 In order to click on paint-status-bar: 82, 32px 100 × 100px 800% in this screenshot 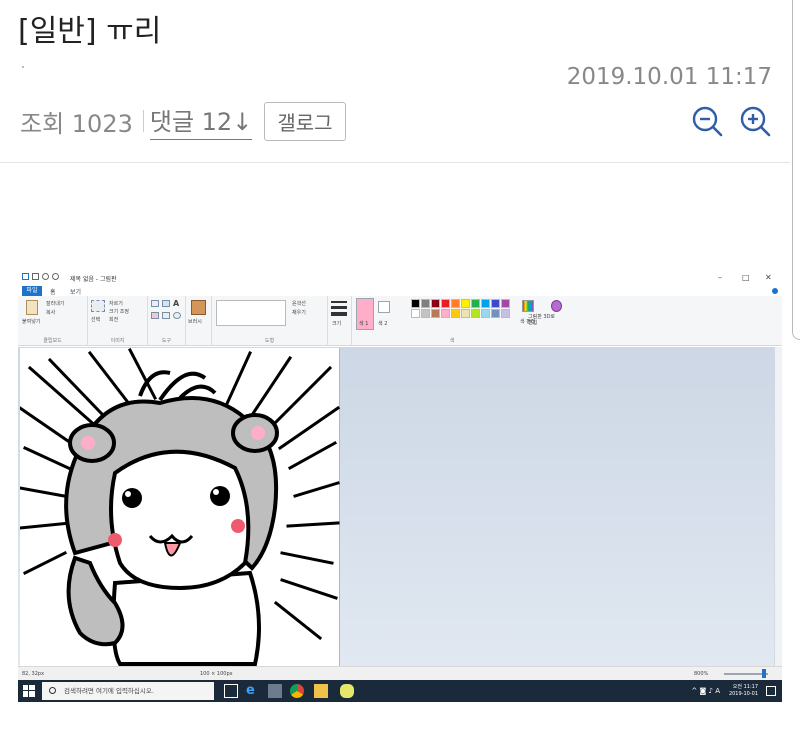, I will do `click(400, 673)`.